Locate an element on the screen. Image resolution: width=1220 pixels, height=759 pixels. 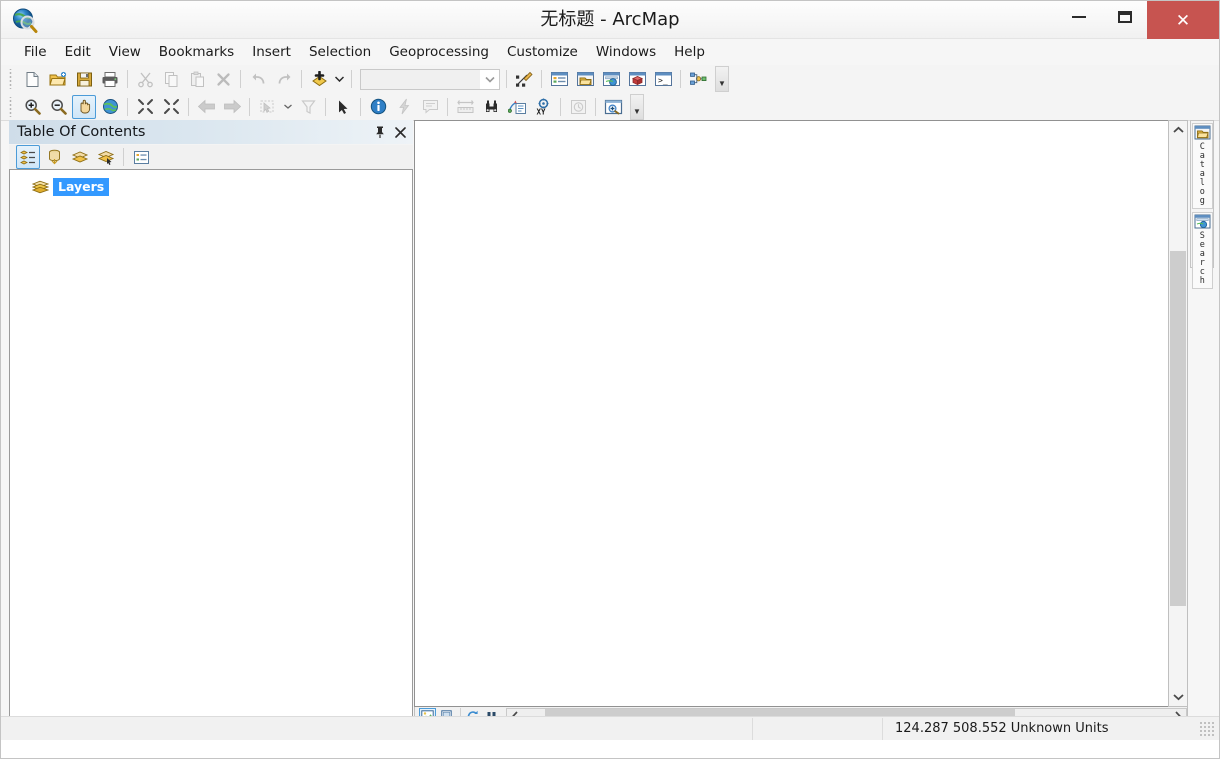
list-by-selection-button is located at coordinates (106, 157).